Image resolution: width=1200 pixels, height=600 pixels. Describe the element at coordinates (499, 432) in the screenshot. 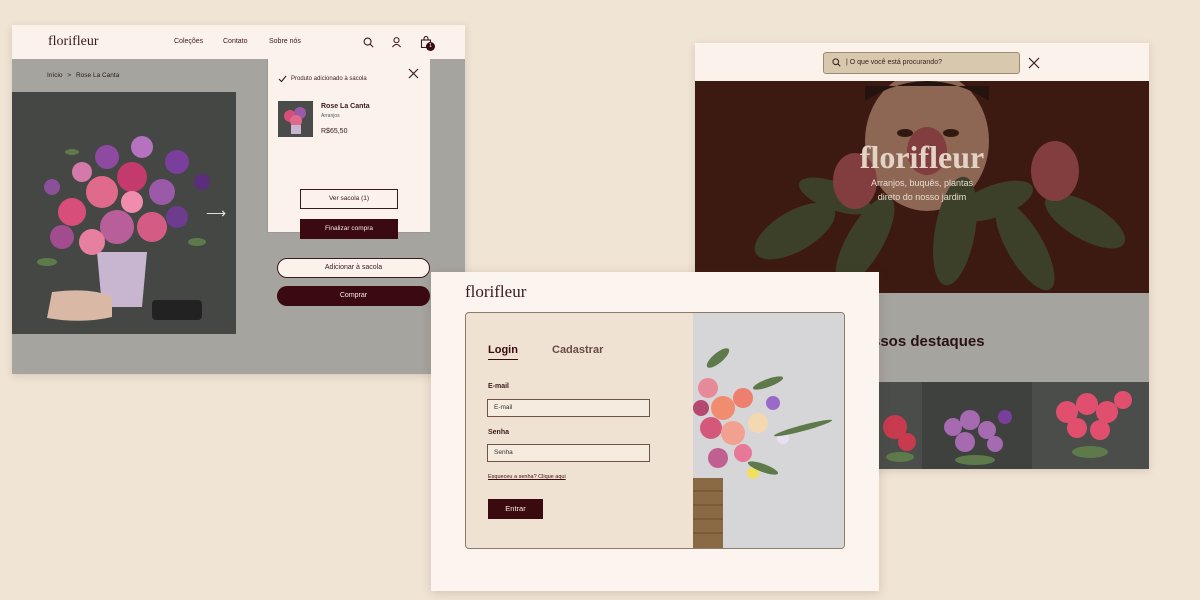

I see `password-label: Senha` at that location.